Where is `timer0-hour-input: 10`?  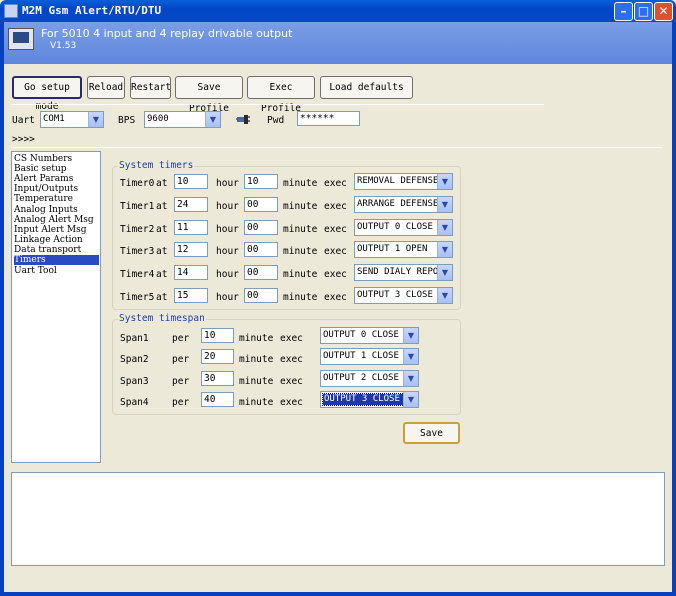 timer0-hour-input: 10 is located at coordinates (191, 181).